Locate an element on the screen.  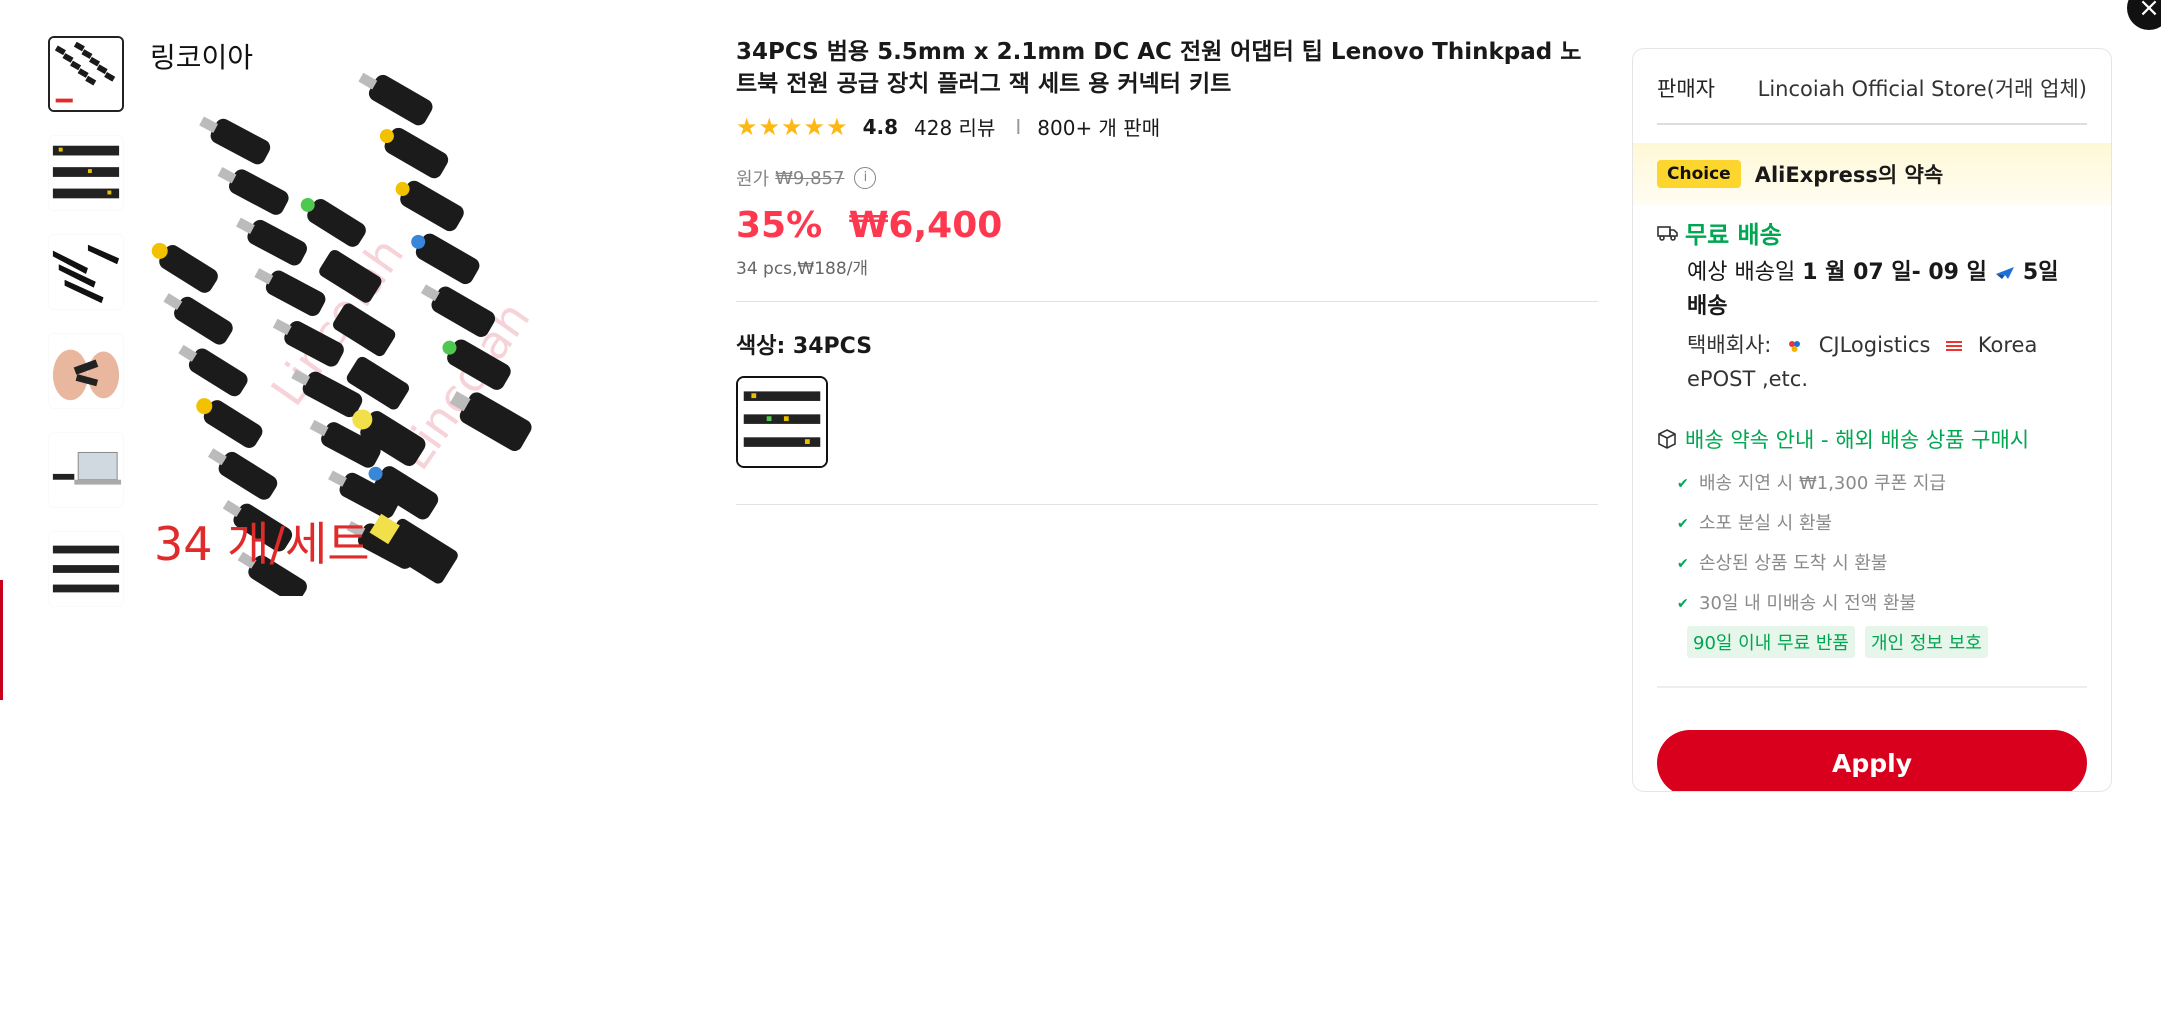
choice-promise-text: AliExpress의 약속 is located at coordinates (1849, 175).